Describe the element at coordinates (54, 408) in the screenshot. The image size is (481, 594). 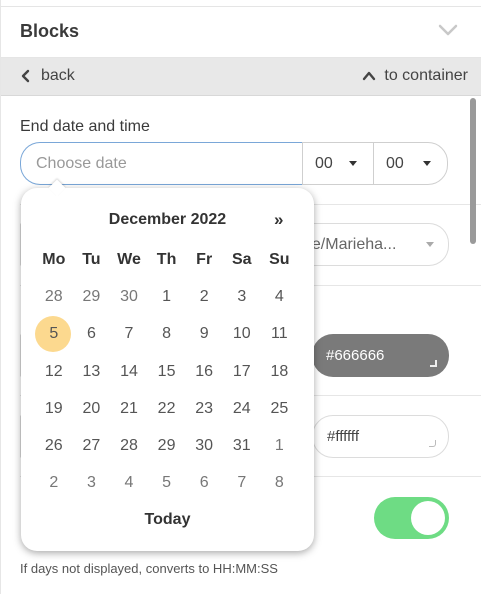
I see `calendar-day: 19` at that location.